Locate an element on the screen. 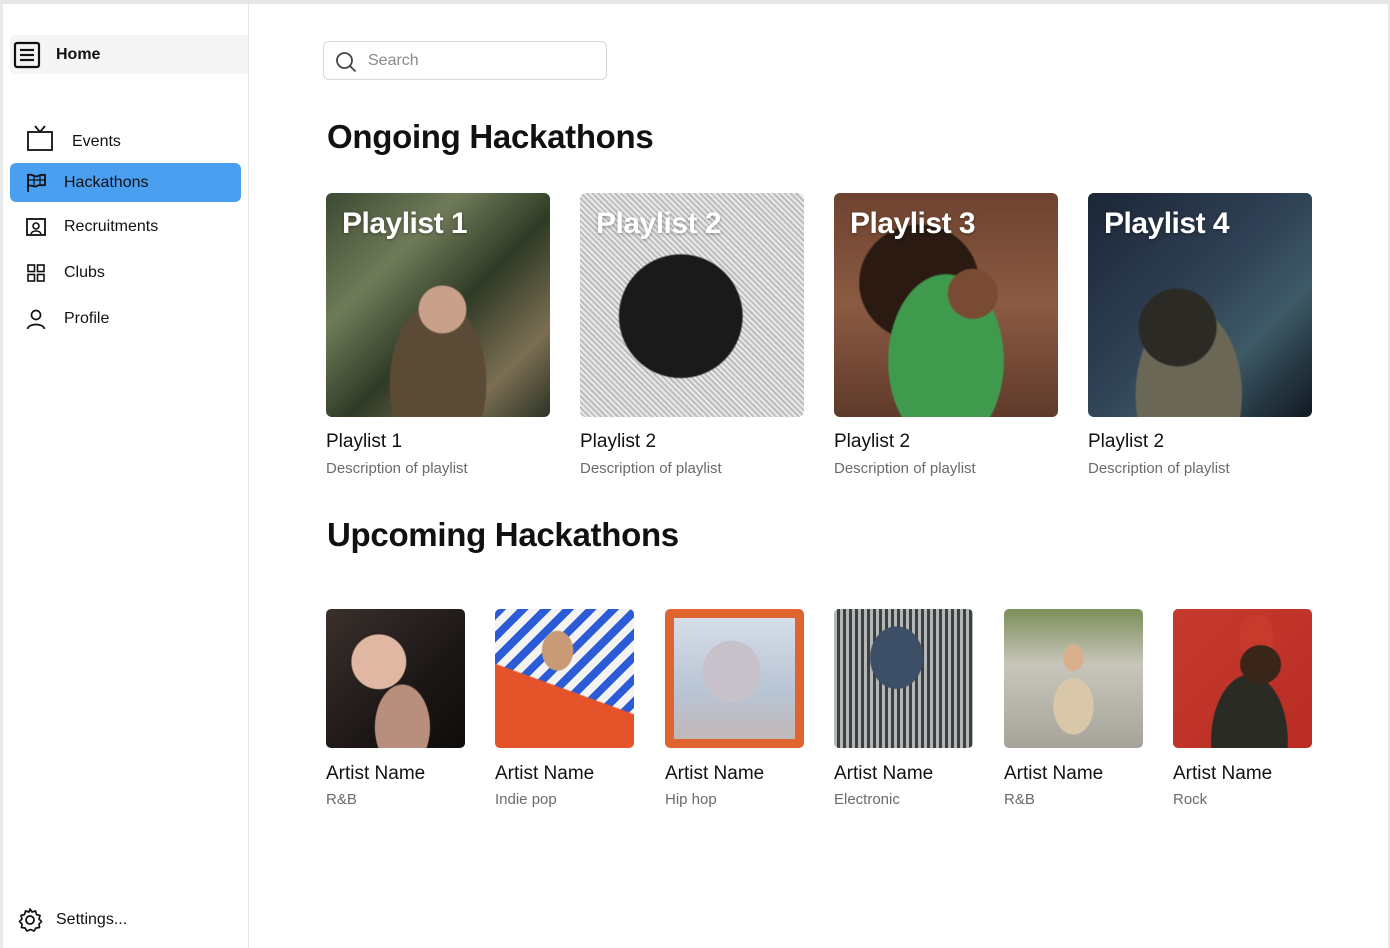 The height and width of the screenshot is (948, 1390). sidebar-item-hackathons: Hackathons is located at coordinates (125, 182).